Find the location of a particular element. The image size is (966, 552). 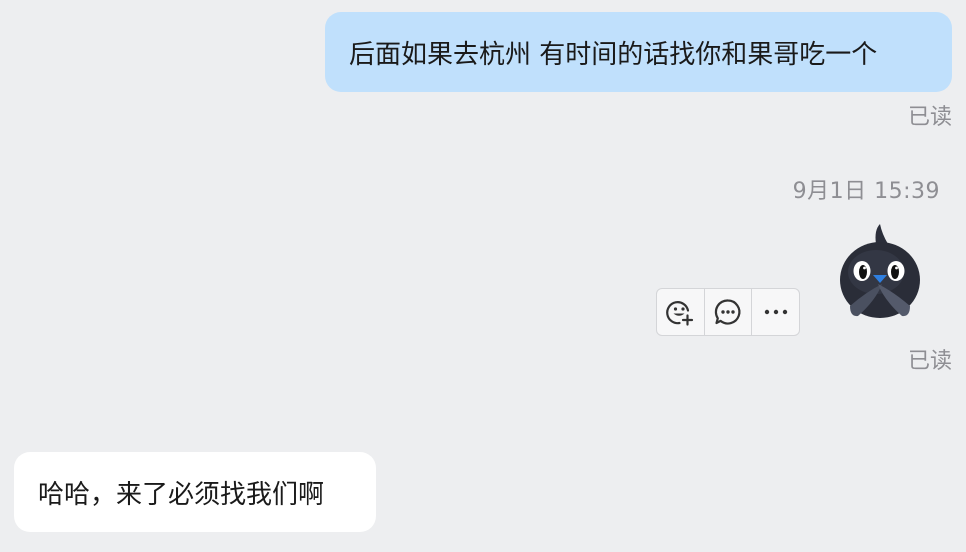

message-text: 后面如果去杭州 有时间的话找你和果哥吃一个 is located at coordinates (613, 54).